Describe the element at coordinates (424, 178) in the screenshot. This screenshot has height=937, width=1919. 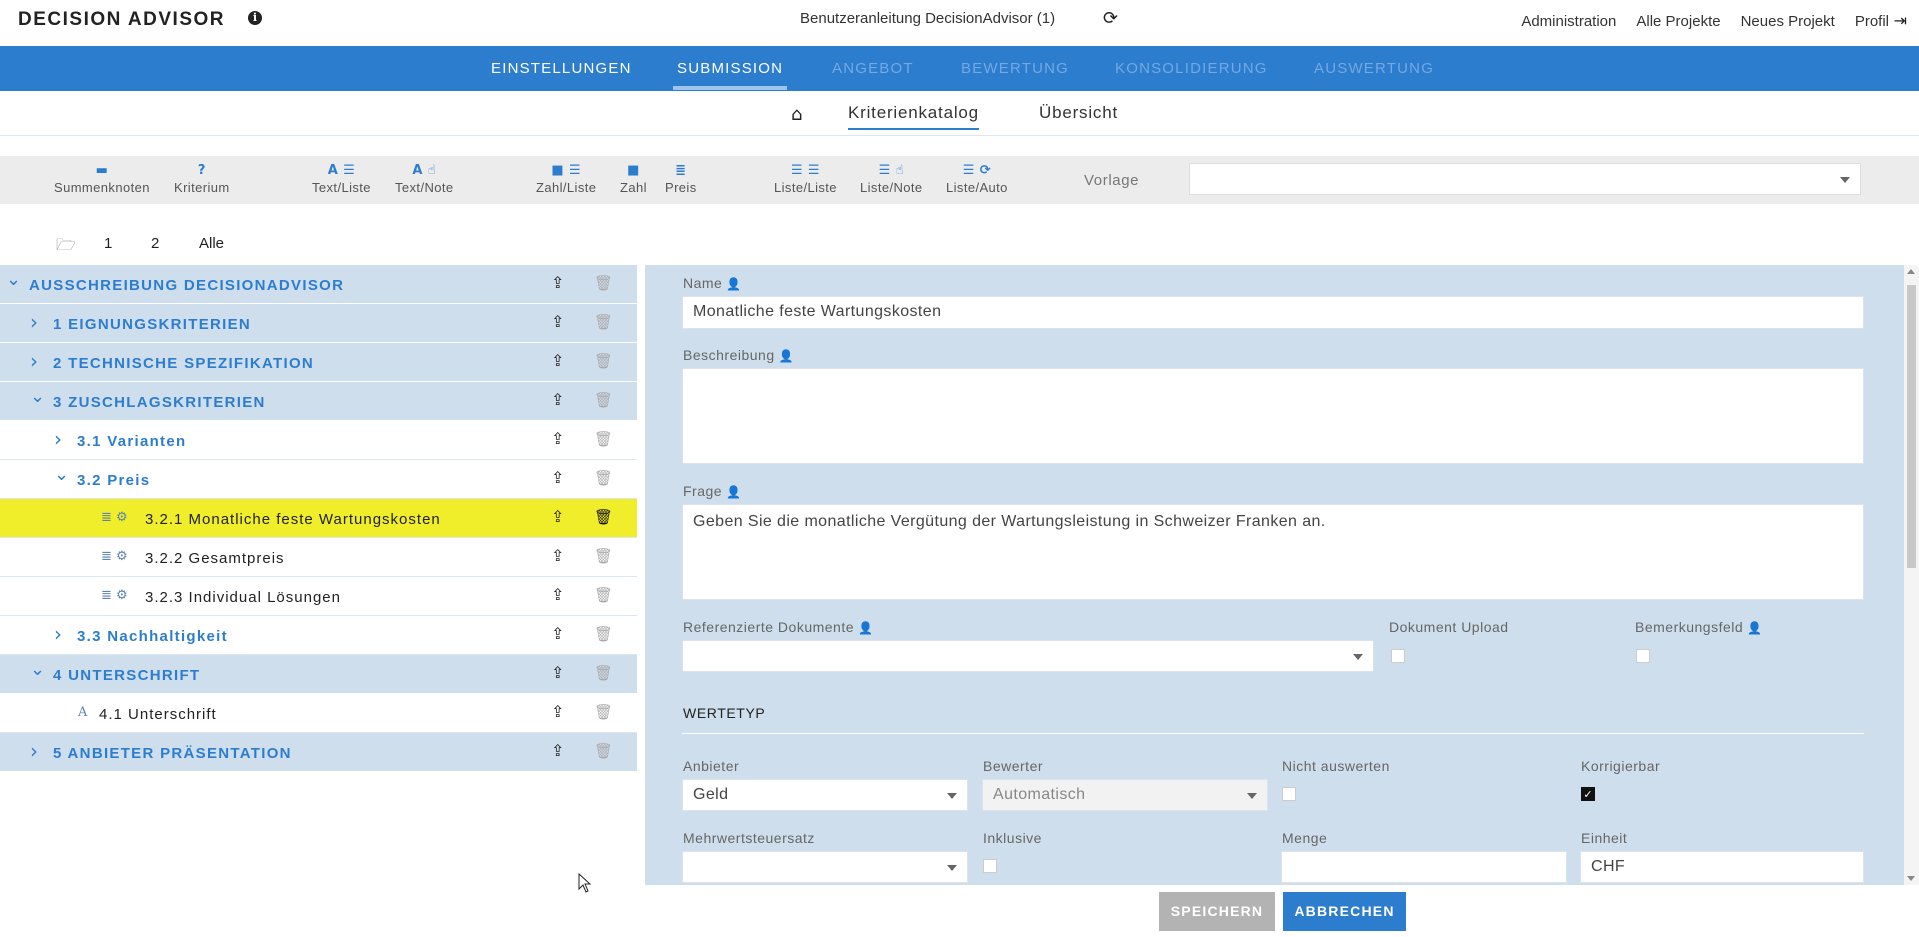
I see `tool-text-note: A ☝ Text/Note` at that location.